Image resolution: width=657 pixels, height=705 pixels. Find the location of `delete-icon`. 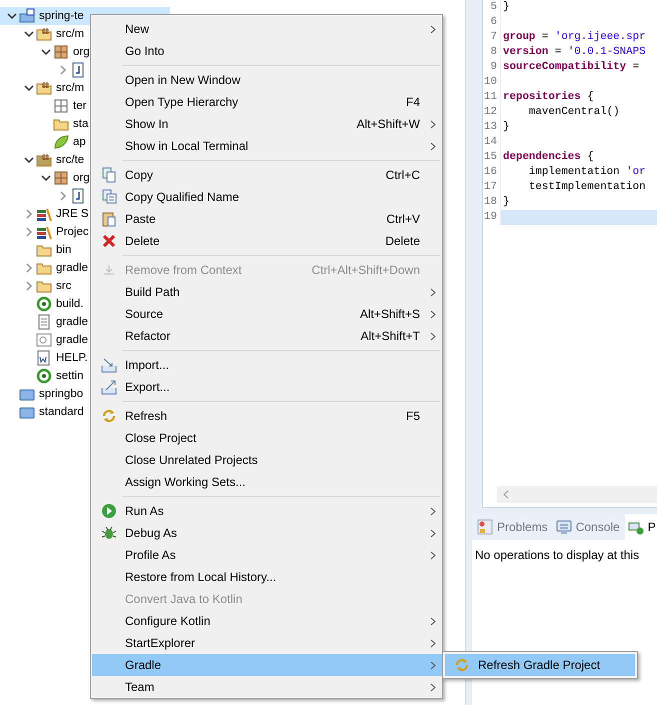

delete-icon is located at coordinates (108, 241).